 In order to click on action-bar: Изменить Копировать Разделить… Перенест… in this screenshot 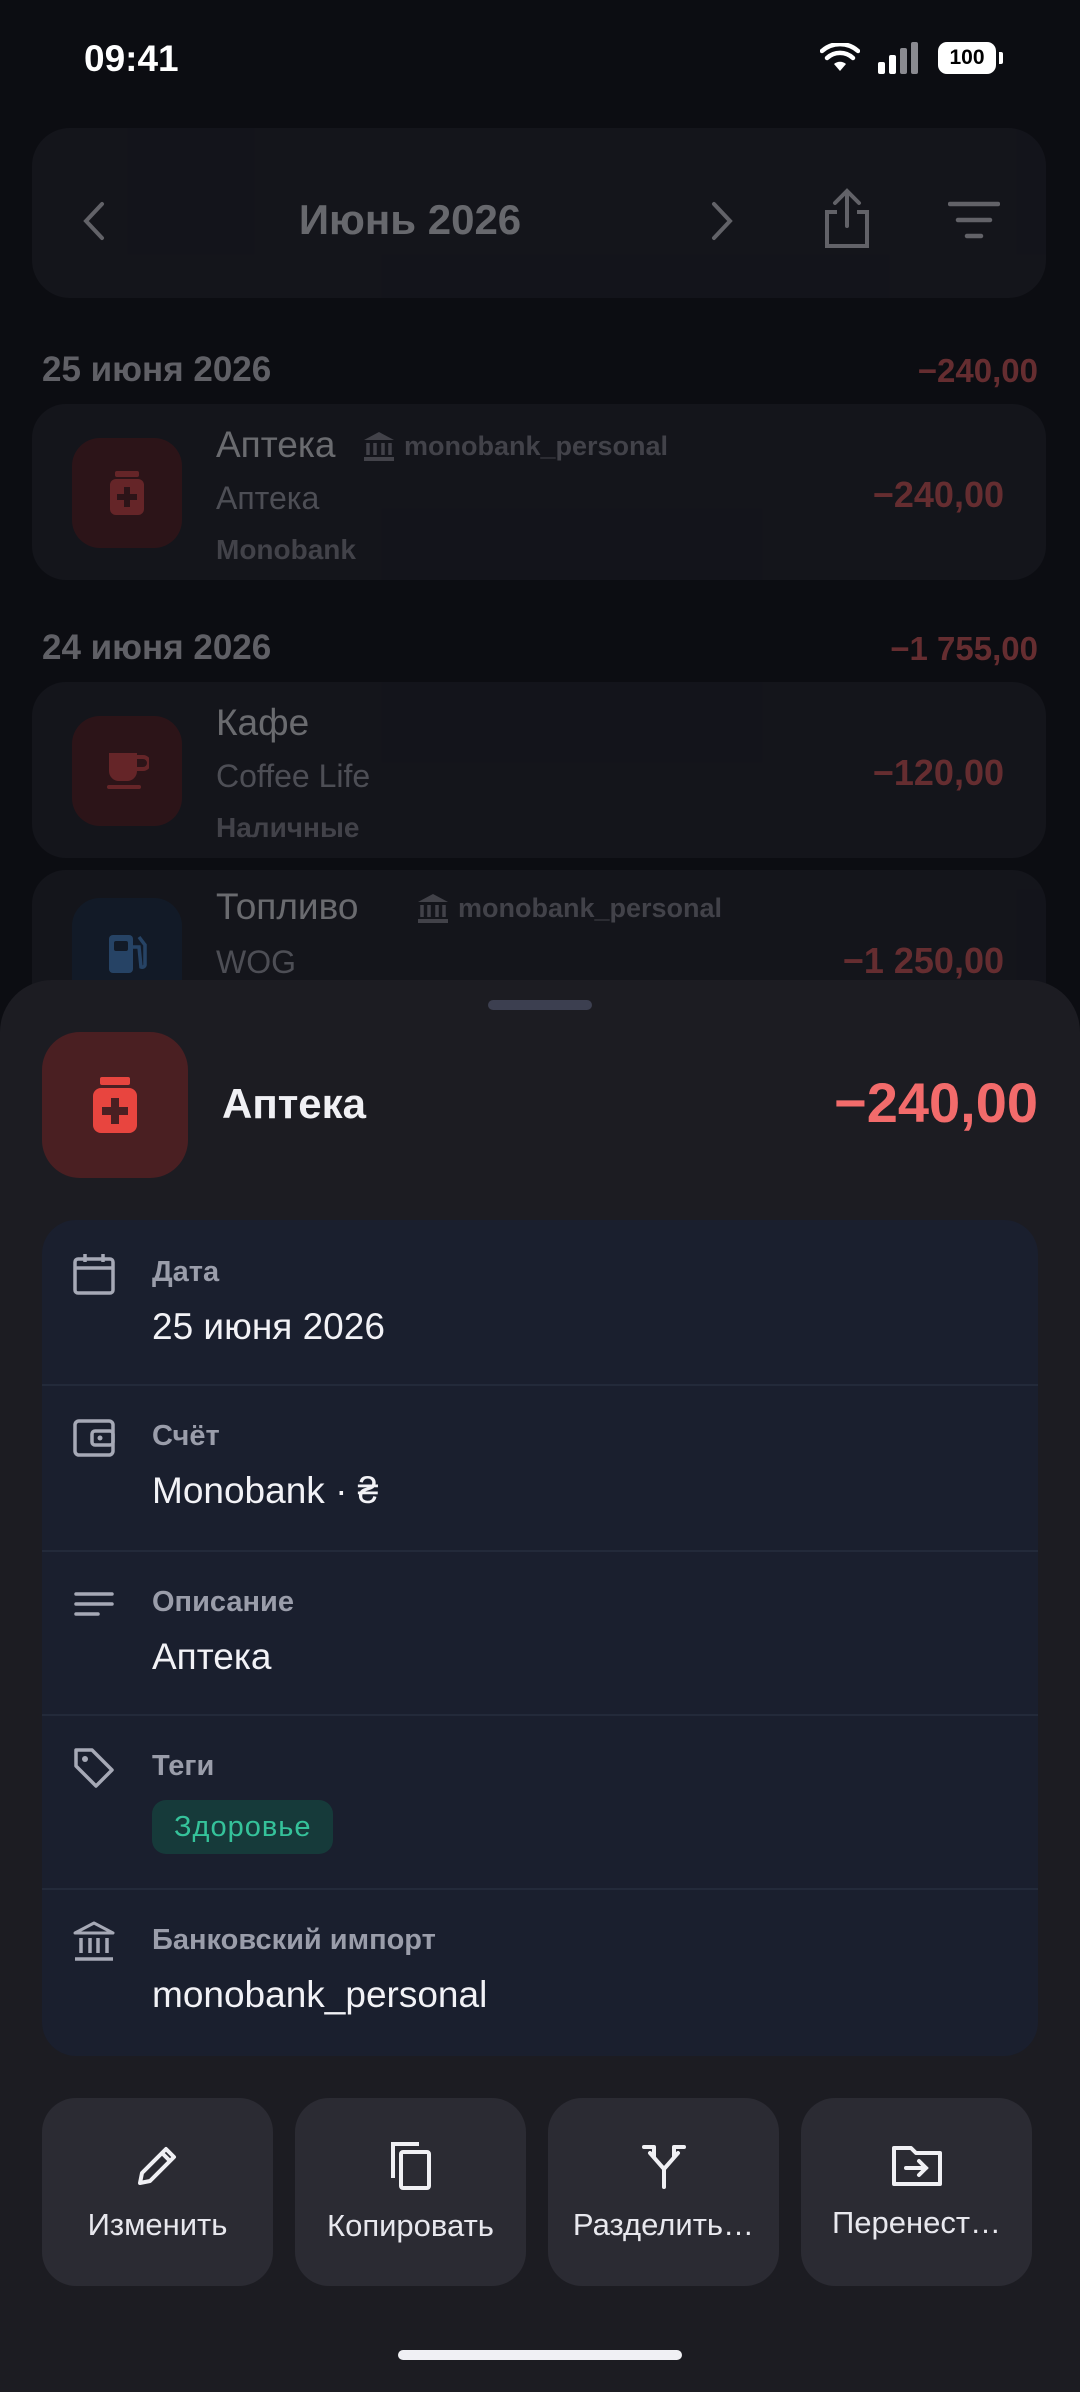, I will do `click(540, 2192)`.